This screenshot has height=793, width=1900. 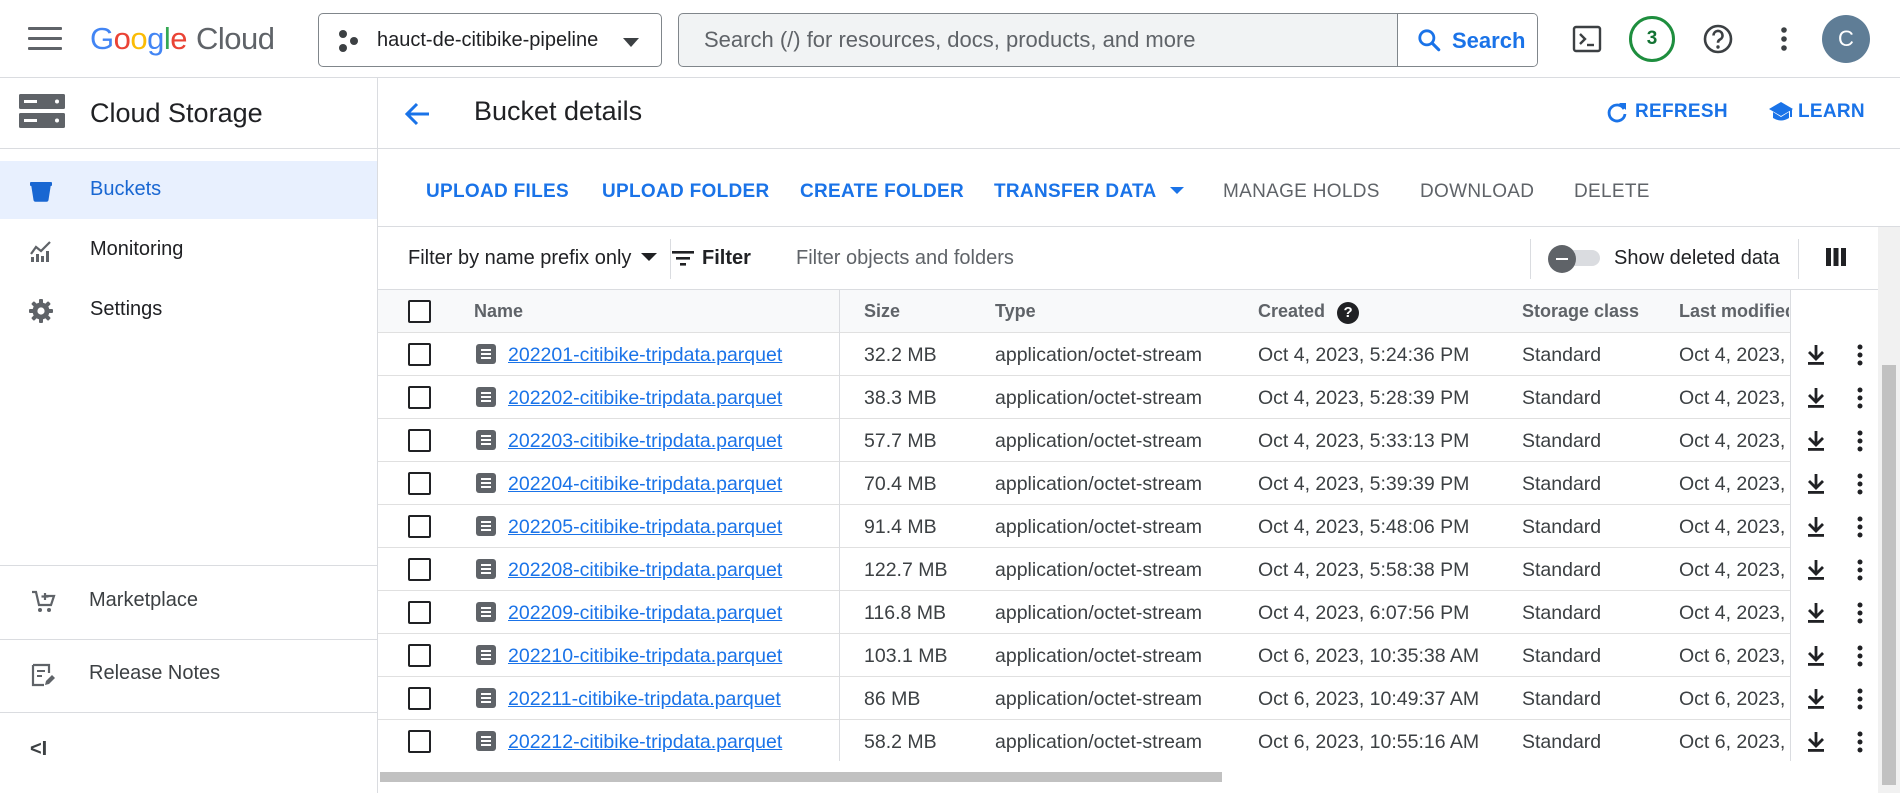 I want to click on column-header-size: Size, so click(x=882, y=311).